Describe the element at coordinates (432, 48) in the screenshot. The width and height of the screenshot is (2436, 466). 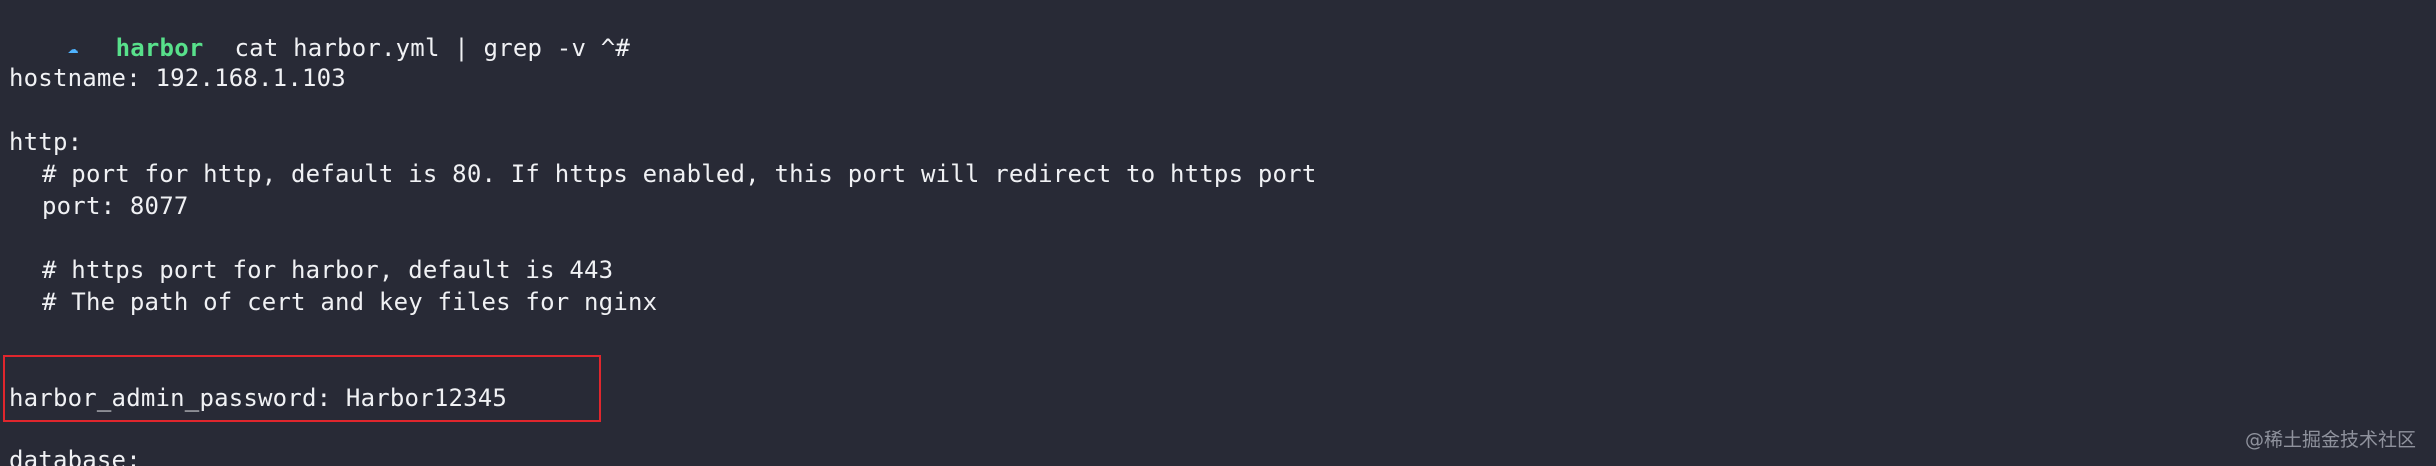
I see `prompt-command: cat harbor.yml | grep -v ^#` at that location.